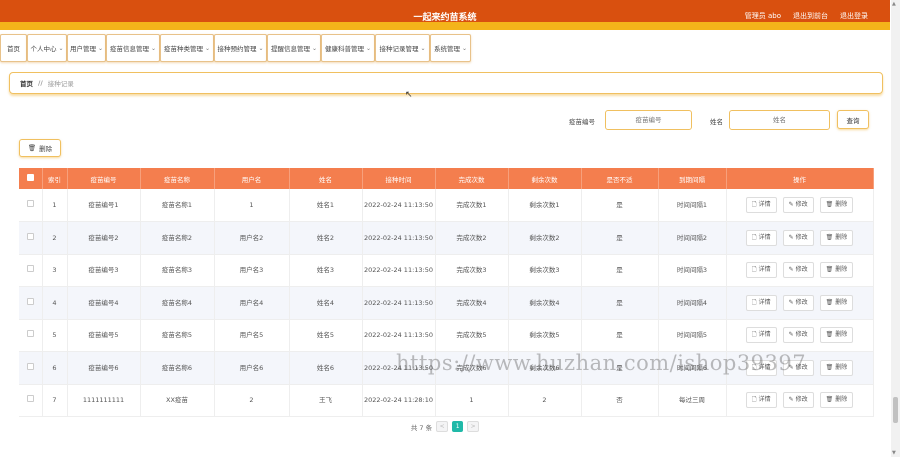 The height and width of the screenshot is (457, 900). What do you see at coordinates (252, 205) in the screenshot?
I see `cell-user: 1` at bounding box center [252, 205].